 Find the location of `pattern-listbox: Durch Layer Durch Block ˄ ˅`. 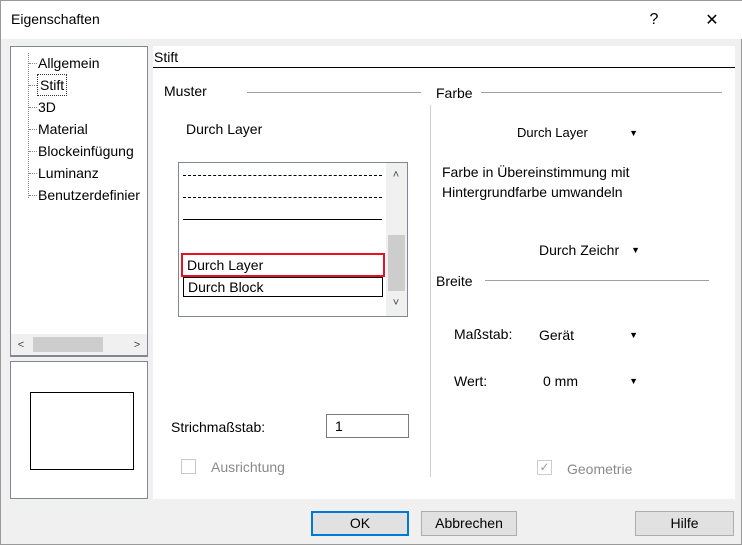

pattern-listbox: Durch Layer Durch Block ˄ ˅ is located at coordinates (293, 239).